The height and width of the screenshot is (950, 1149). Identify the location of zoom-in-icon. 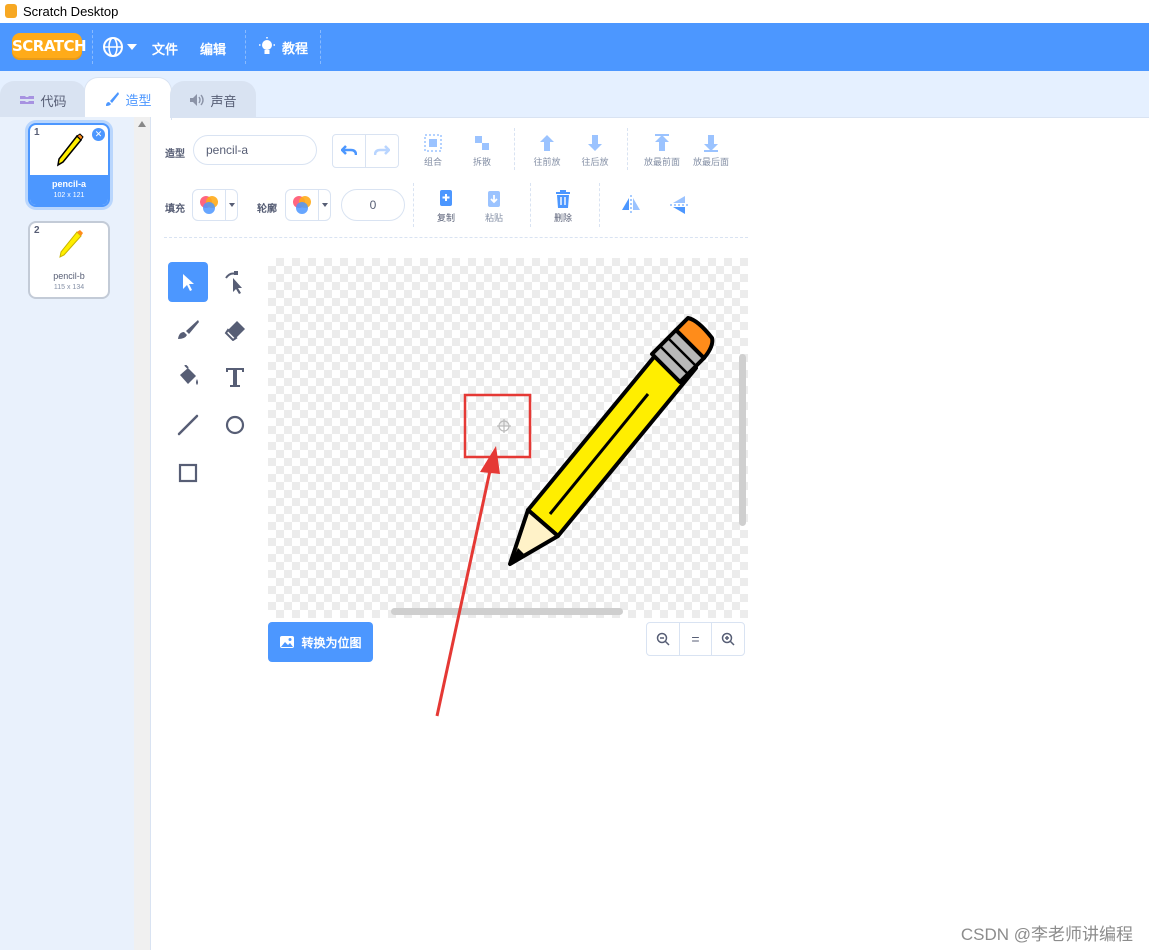
(728, 639).